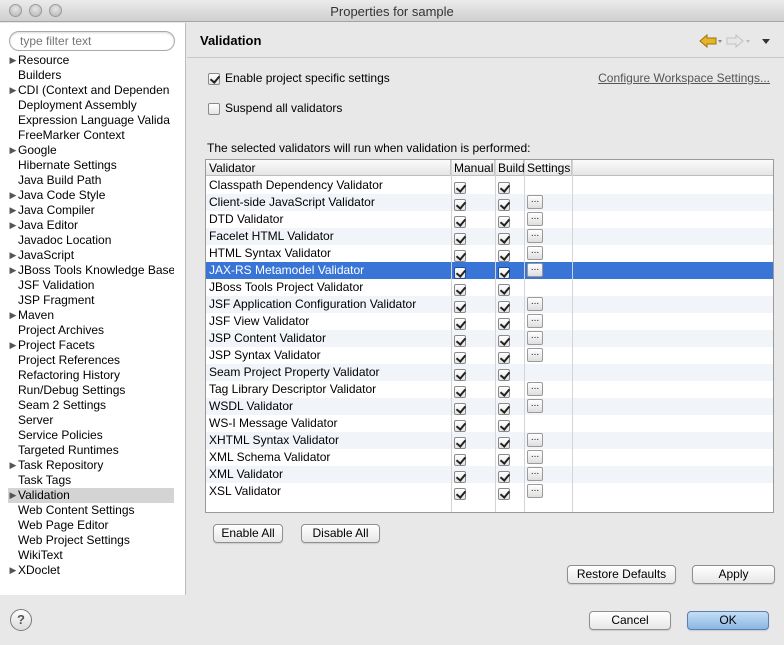  Describe the element at coordinates (630, 620) in the screenshot. I see `cancel-button: Cancel` at that location.